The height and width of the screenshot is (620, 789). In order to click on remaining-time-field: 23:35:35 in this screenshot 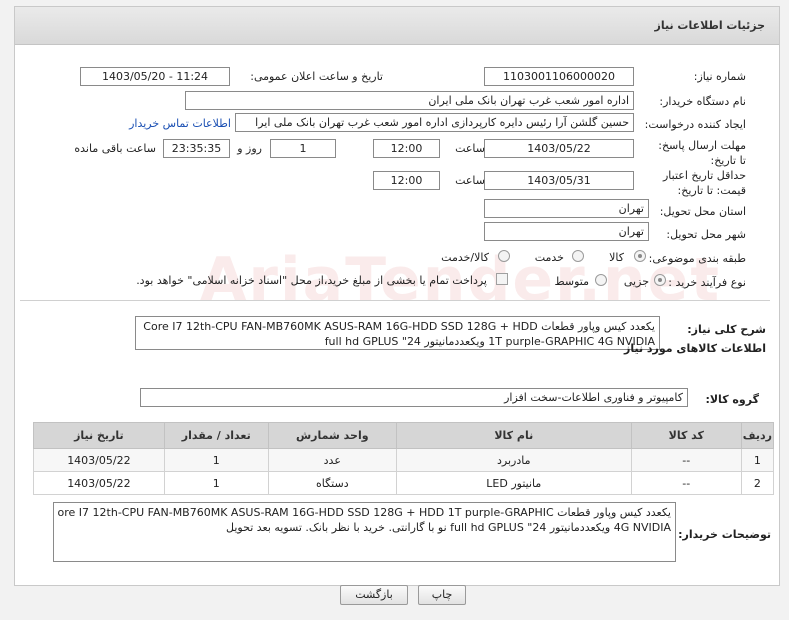, I will do `click(196, 148)`.